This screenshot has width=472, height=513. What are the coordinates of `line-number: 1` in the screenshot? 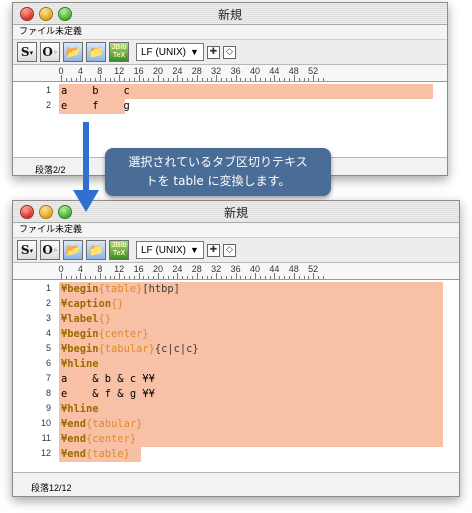 It's located at (48, 90).